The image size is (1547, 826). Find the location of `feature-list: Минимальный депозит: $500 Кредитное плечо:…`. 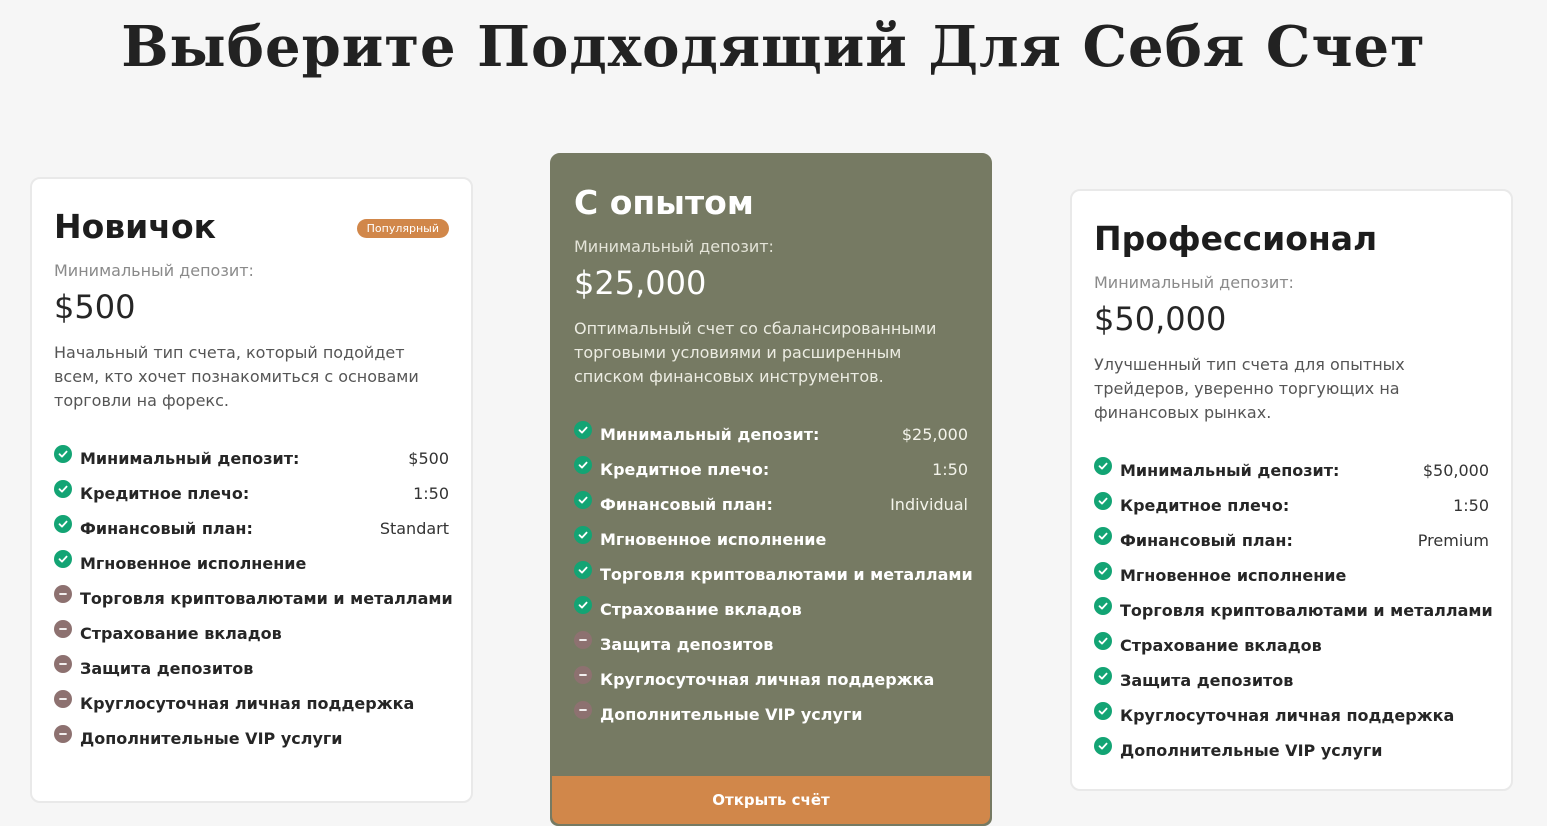

feature-list: Минимальный депозит: $500 Кредитное плечо:… is located at coordinates (253, 598).